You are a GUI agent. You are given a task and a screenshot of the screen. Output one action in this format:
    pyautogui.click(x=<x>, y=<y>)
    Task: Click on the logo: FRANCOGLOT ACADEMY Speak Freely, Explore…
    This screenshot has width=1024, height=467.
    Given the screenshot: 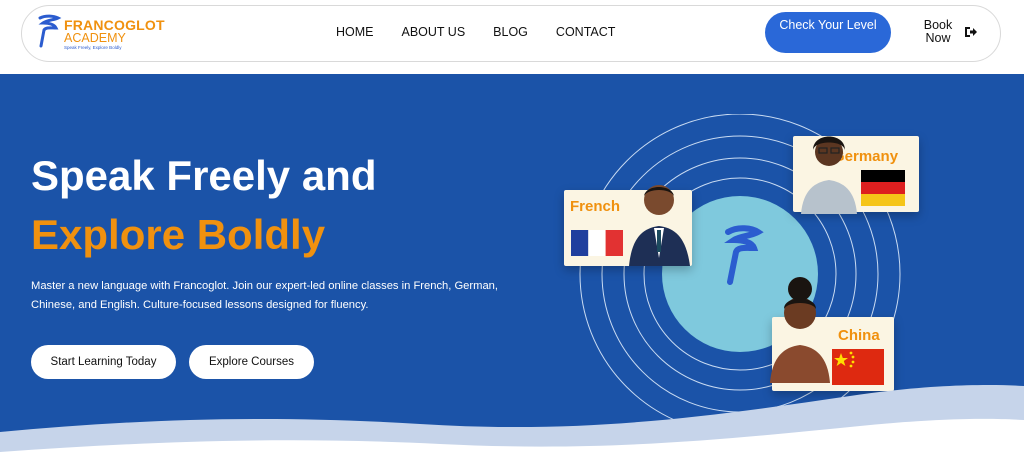 What is the action you would take?
    pyautogui.click(x=104, y=34)
    